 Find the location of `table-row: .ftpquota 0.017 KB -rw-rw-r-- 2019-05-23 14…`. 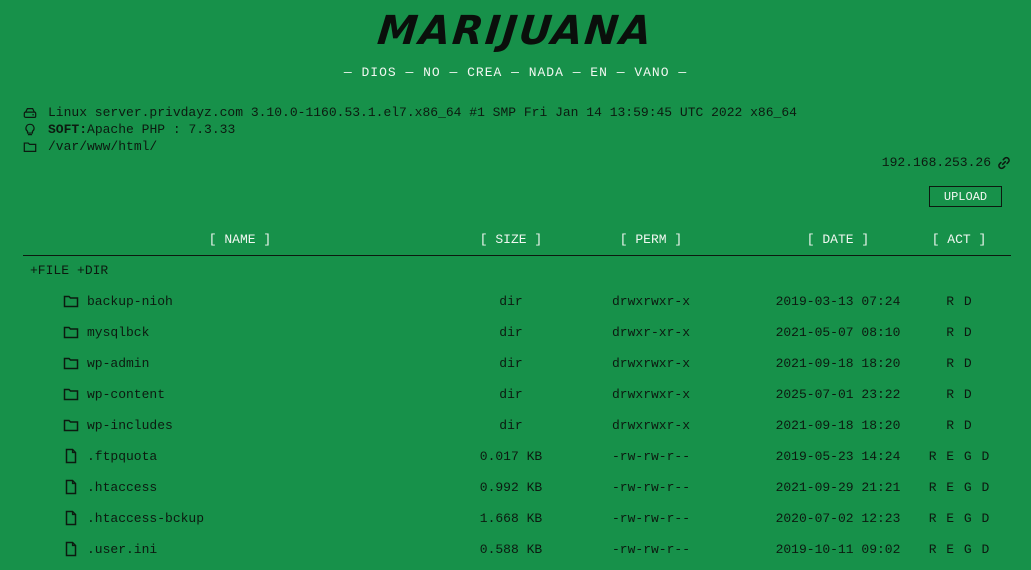

table-row: .ftpquota 0.017 KB -rw-rw-r-- 2019-05-23 14… is located at coordinates (517, 456).